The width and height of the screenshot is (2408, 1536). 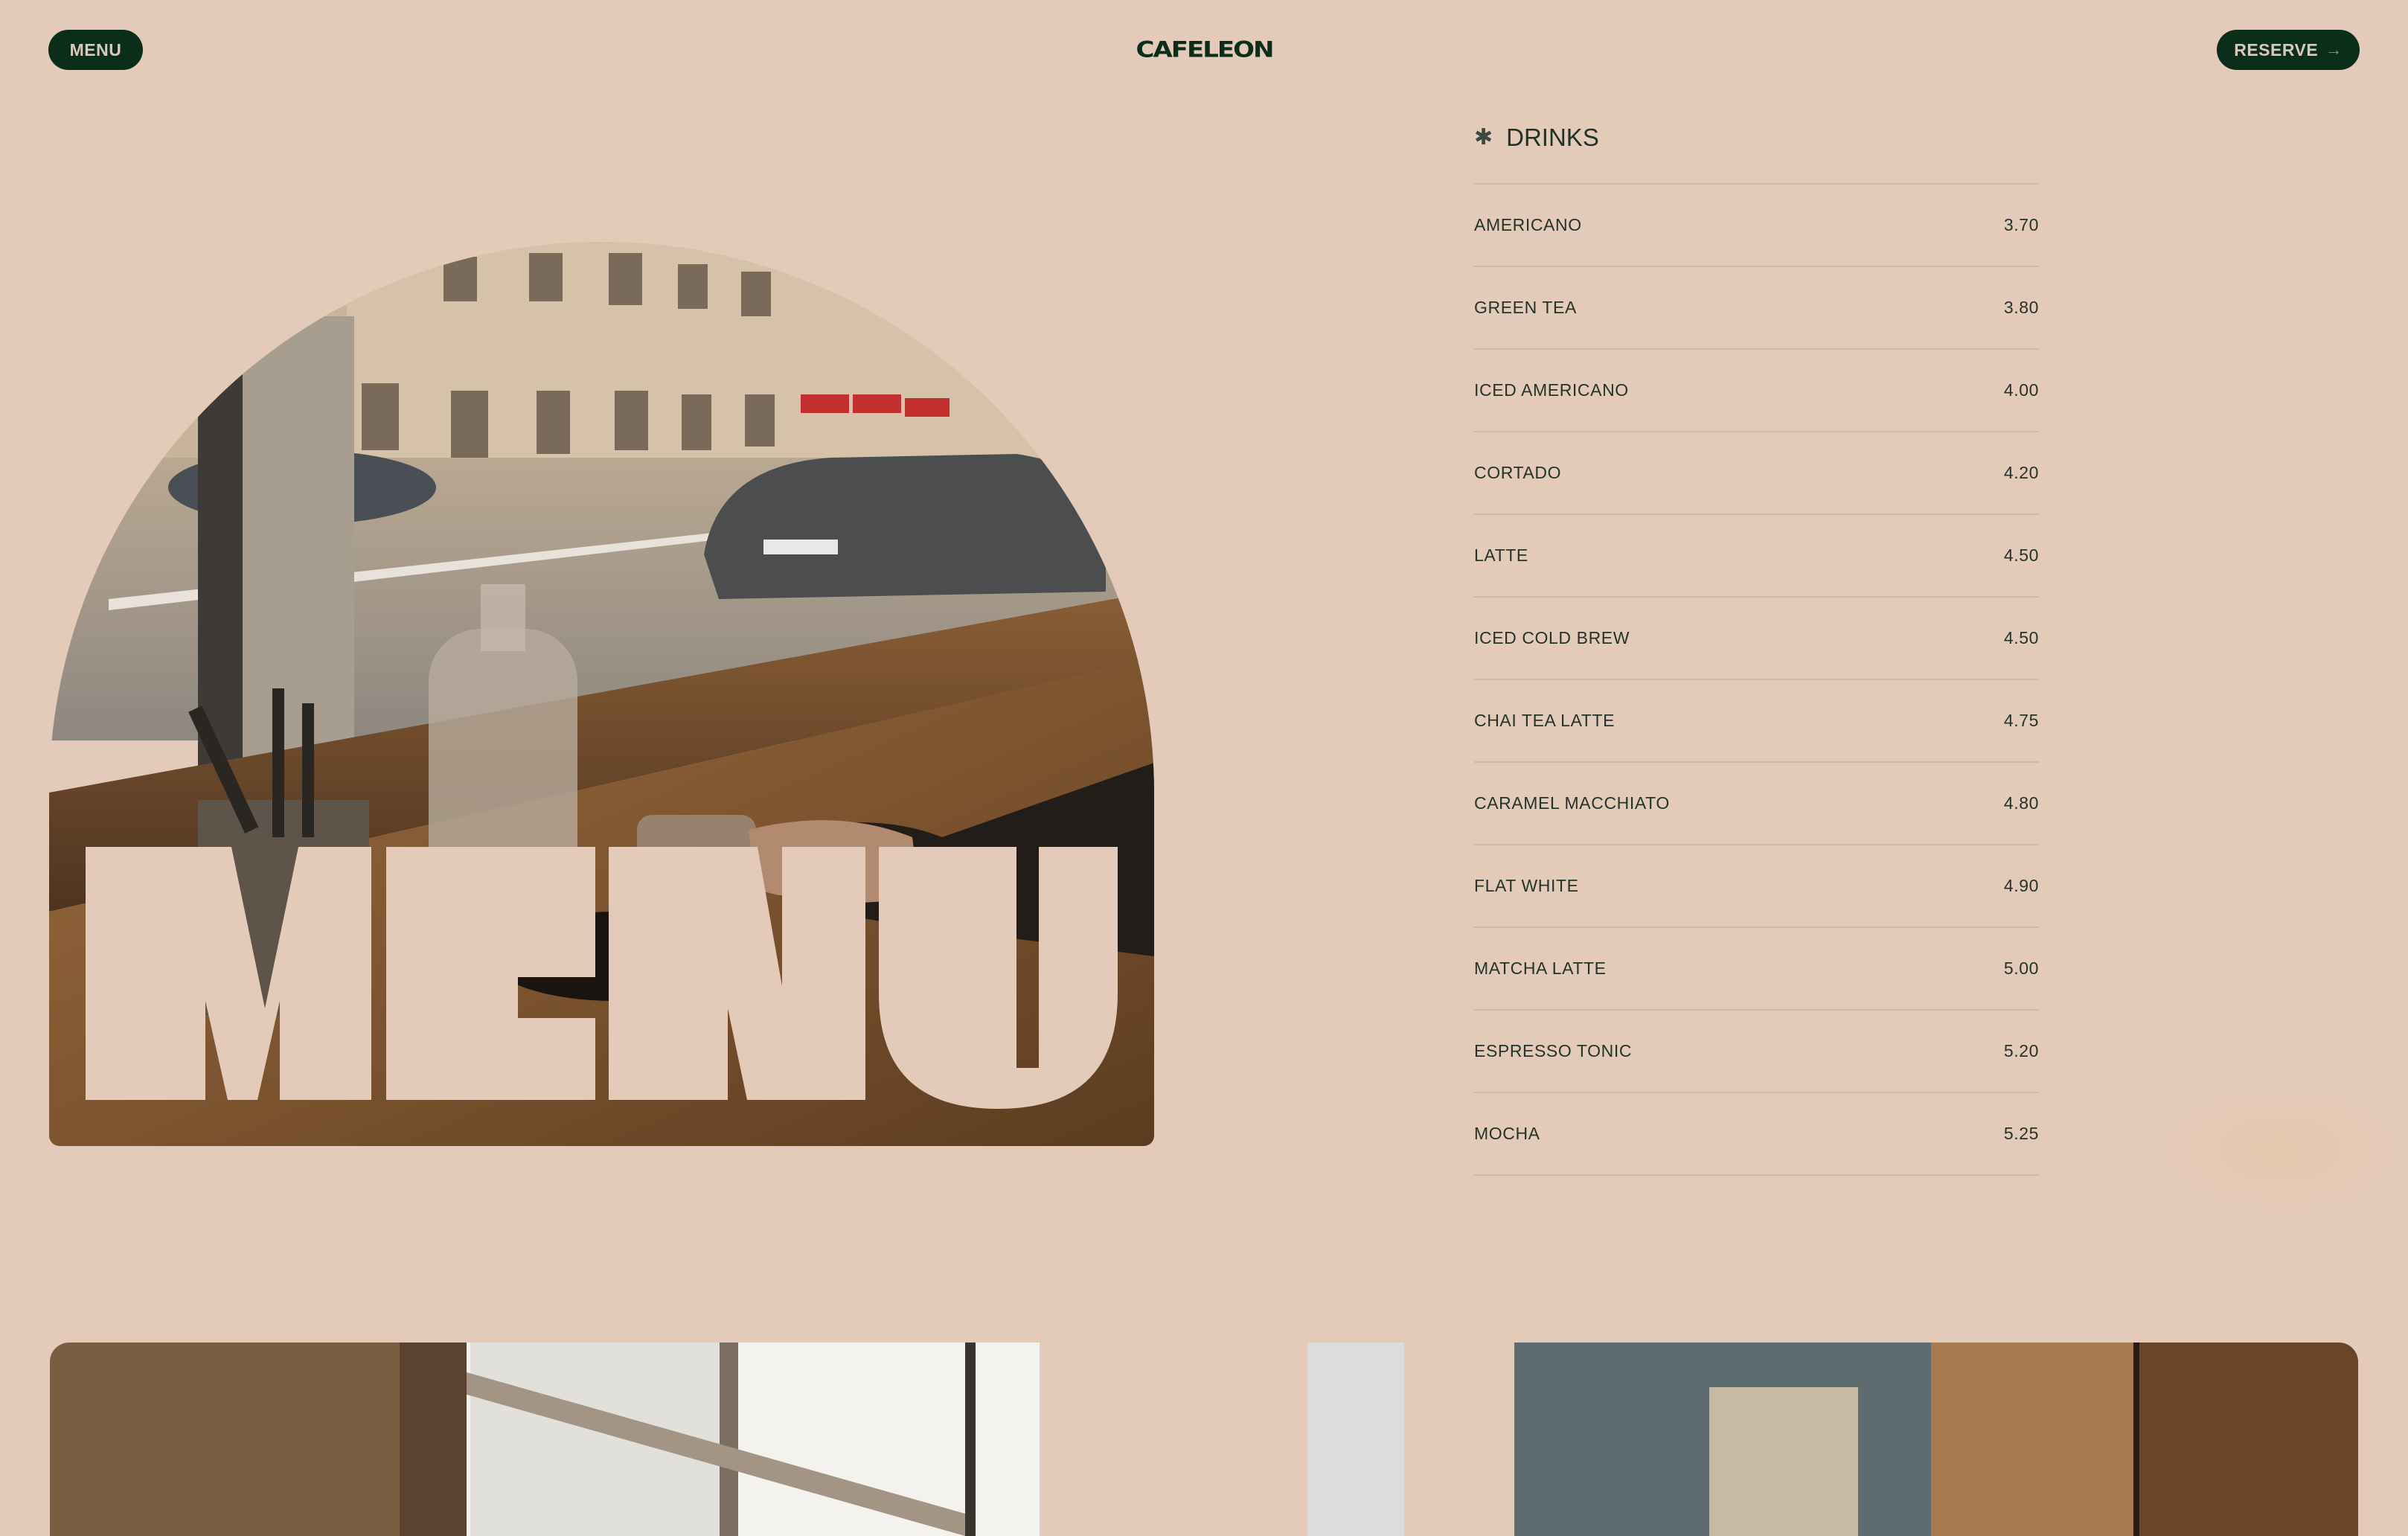 What do you see at coordinates (1525, 307) in the screenshot?
I see `item-name: GREEN TEA` at bounding box center [1525, 307].